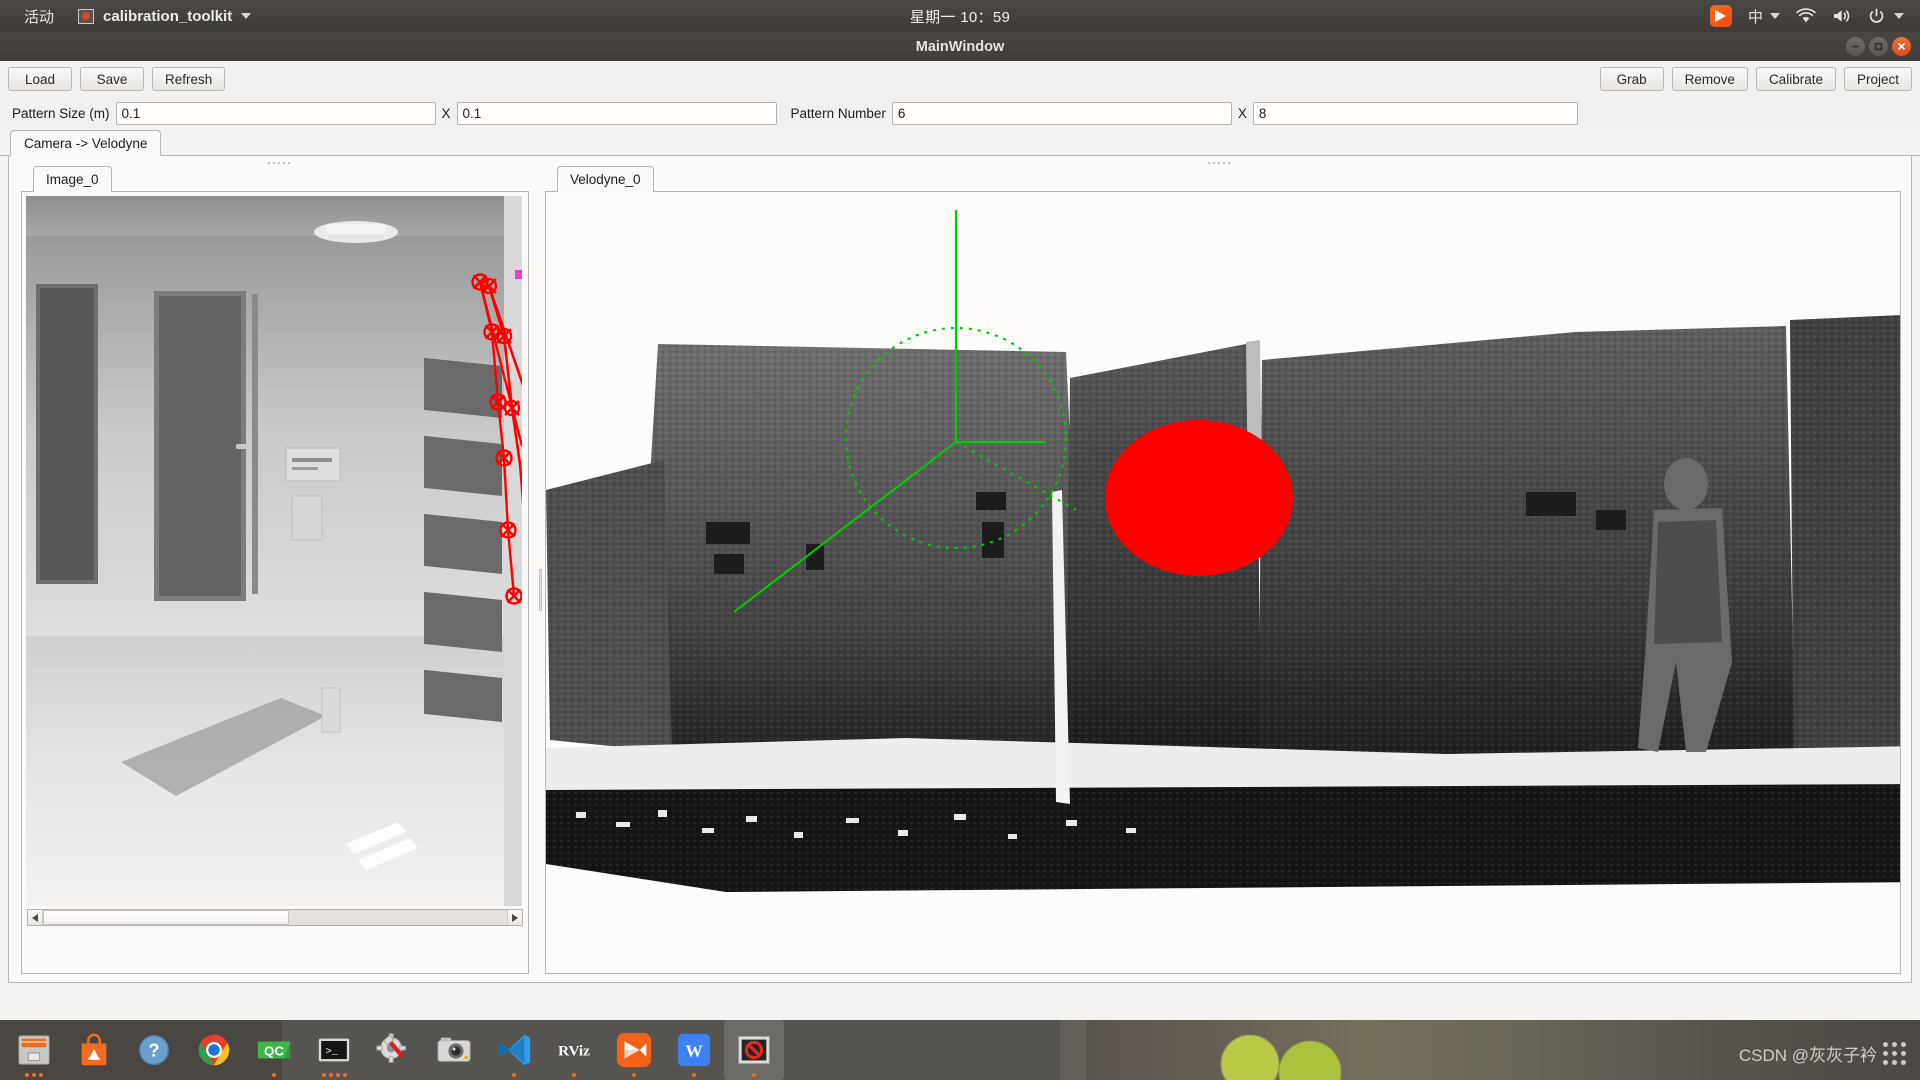 The height and width of the screenshot is (1080, 1920). Describe the element at coordinates (40, 79) in the screenshot. I see `load-button: Load` at that location.